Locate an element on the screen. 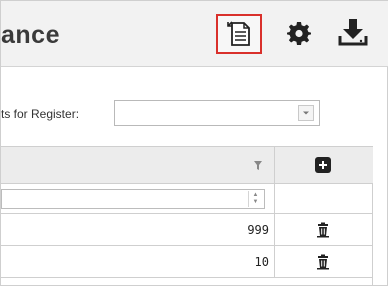 This screenshot has height=286, width=388. filter-icon is located at coordinates (258, 166).